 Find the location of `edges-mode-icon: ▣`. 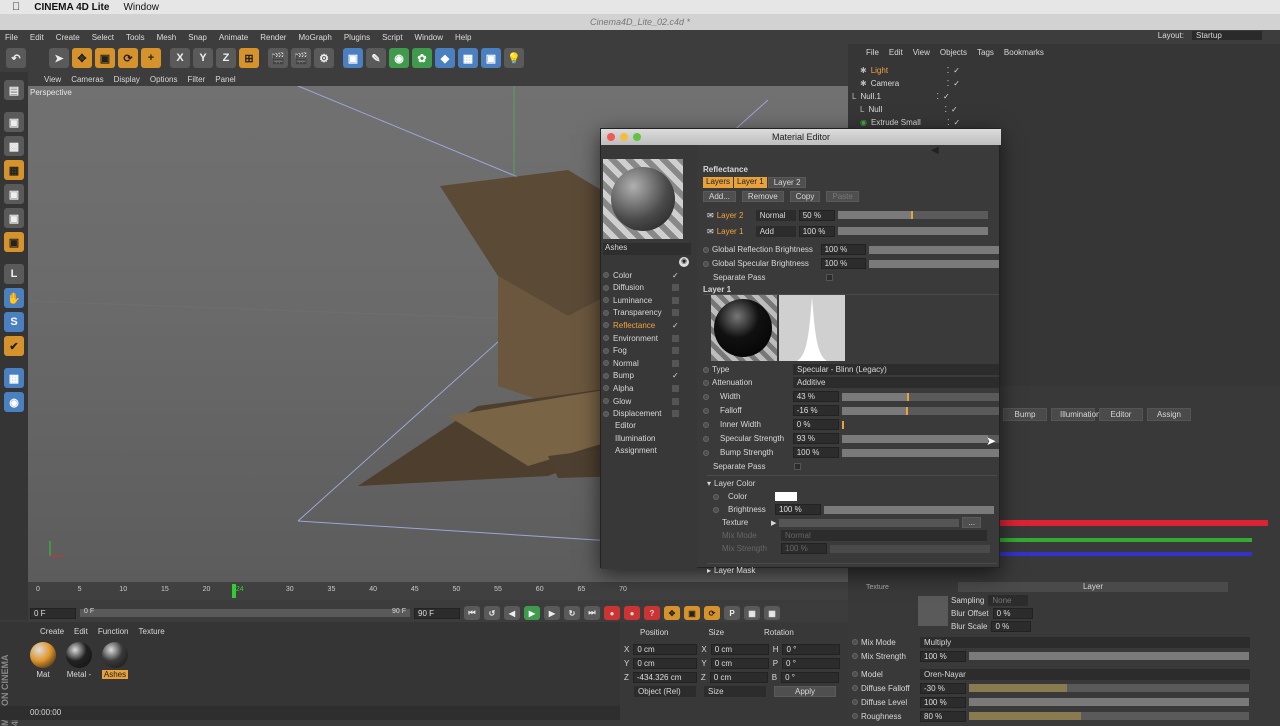

edges-mode-icon: ▣ is located at coordinates (14, 218).